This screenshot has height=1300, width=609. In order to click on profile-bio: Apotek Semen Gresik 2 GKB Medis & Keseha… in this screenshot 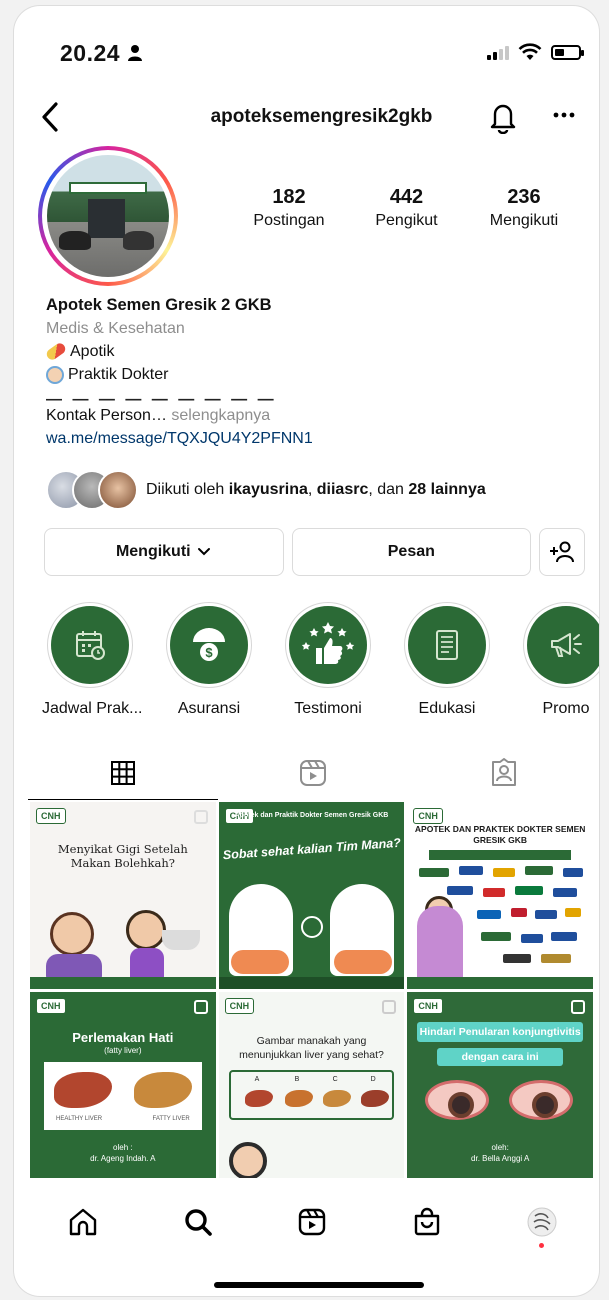, I will do `click(311, 372)`.